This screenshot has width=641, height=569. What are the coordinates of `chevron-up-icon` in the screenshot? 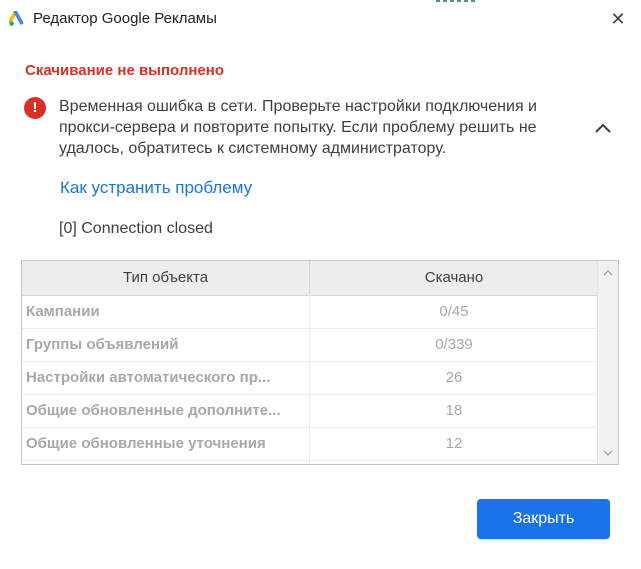 It's located at (603, 128).